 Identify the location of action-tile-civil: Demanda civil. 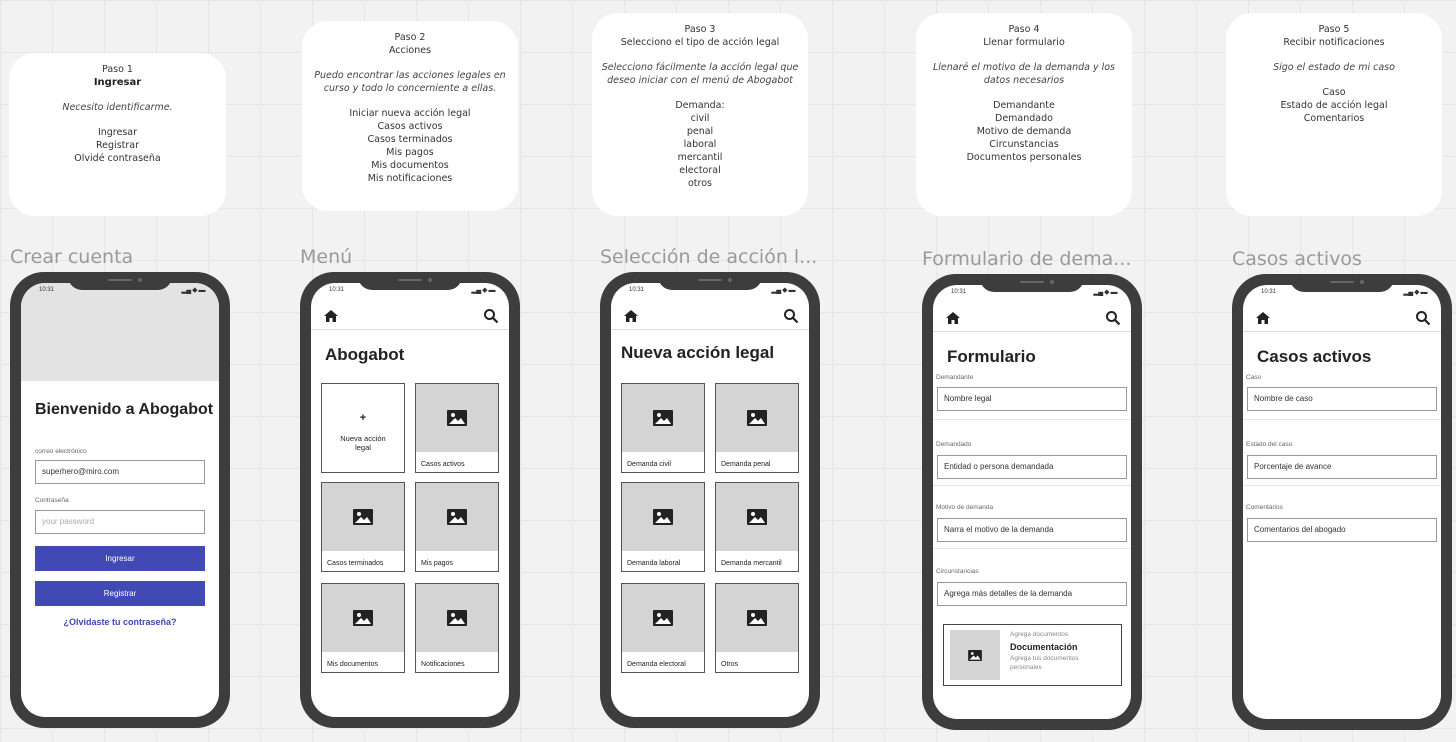
(663, 428).